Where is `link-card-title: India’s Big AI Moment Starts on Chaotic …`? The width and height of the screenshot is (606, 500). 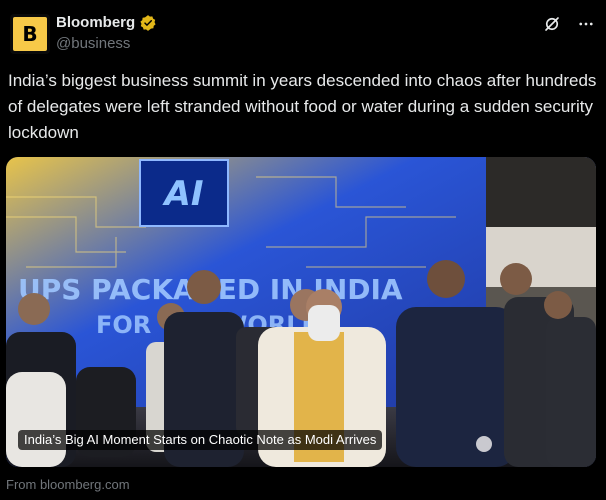 link-card-title: India’s Big AI Moment Starts on Chaotic … is located at coordinates (200, 440).